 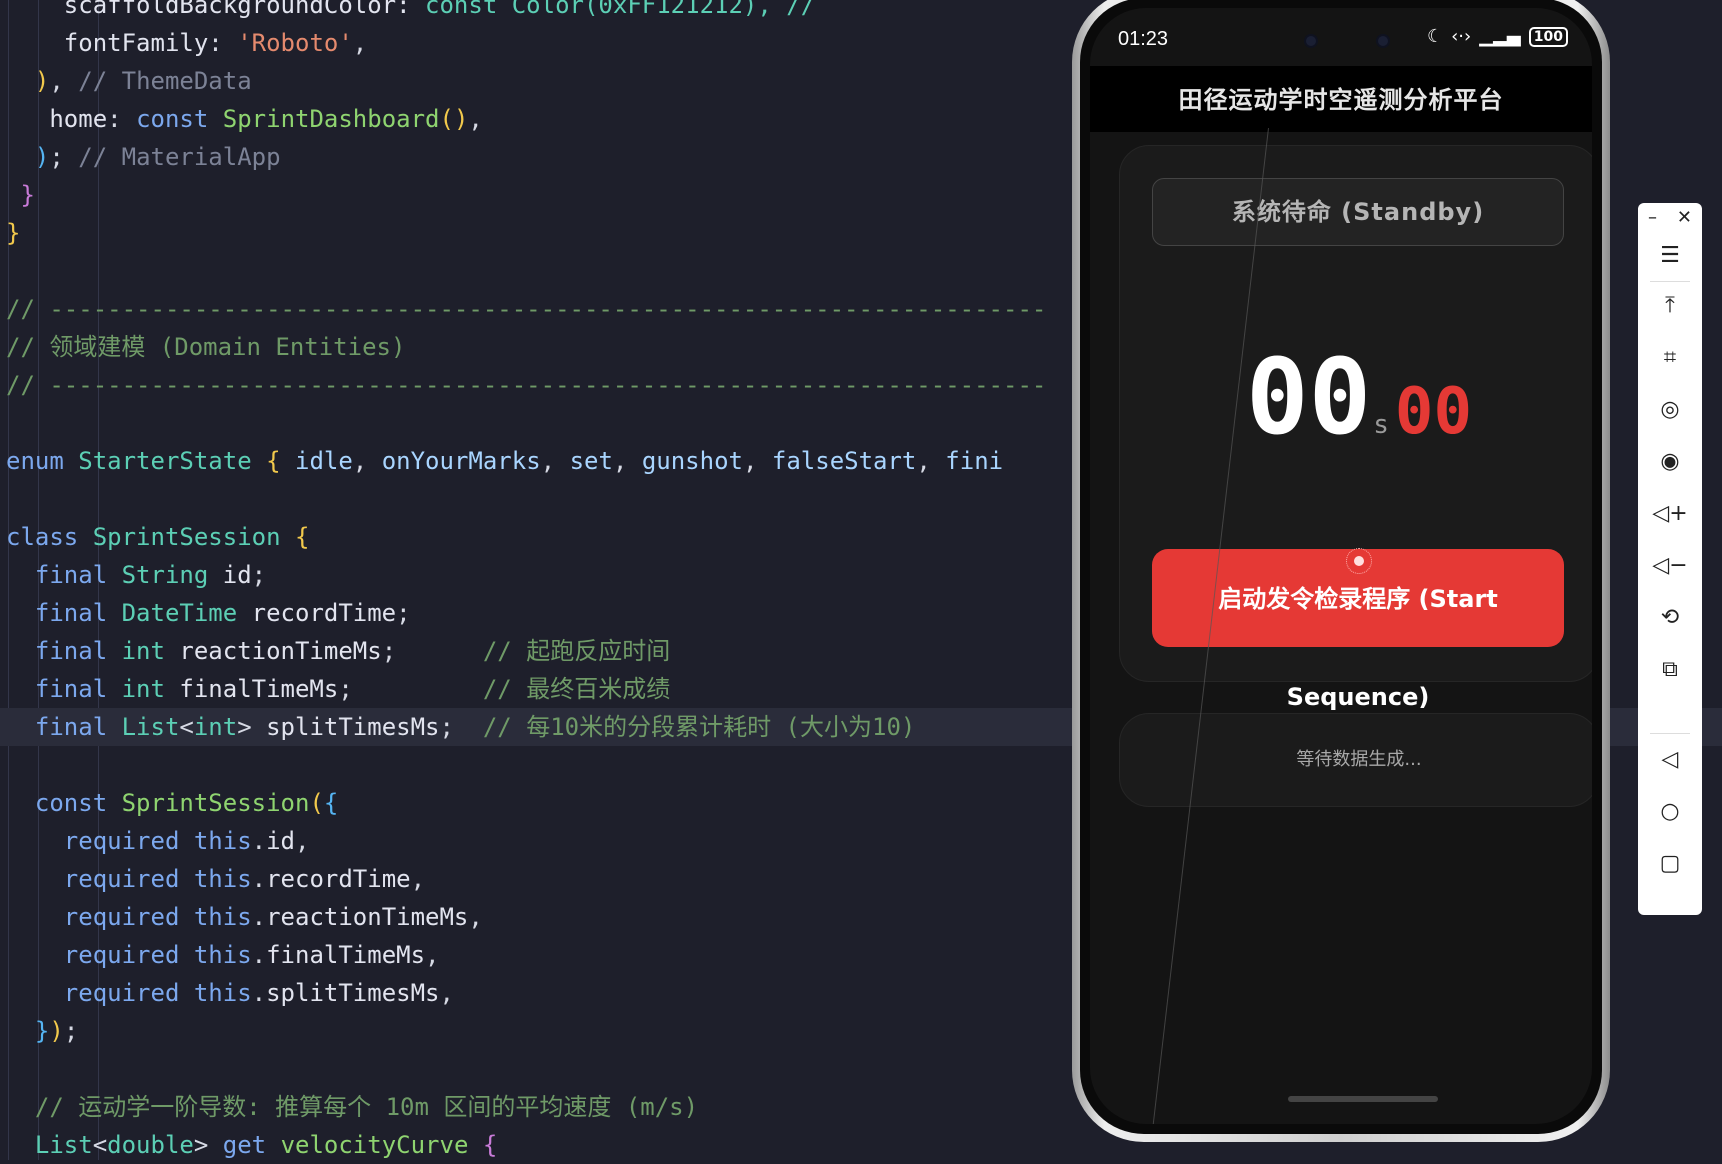 I want to click on close-icon: ✕, so click(x=1684, y=217).